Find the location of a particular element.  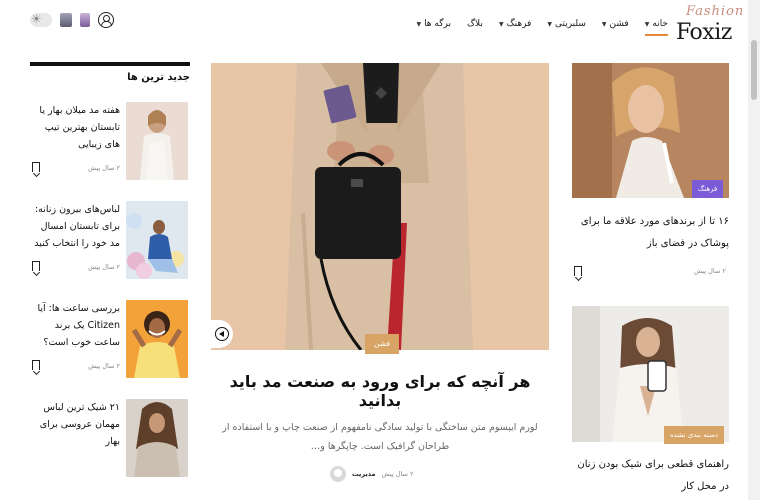

author-avatar is located at coordinates (338, 474).